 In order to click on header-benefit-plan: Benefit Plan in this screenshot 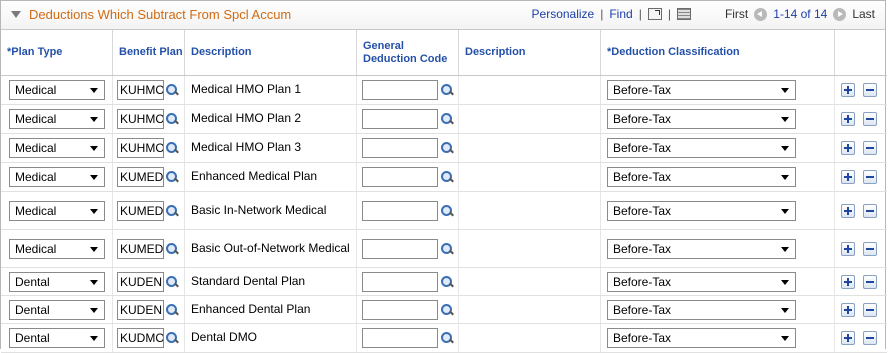, I will do `click(149, 52)`.